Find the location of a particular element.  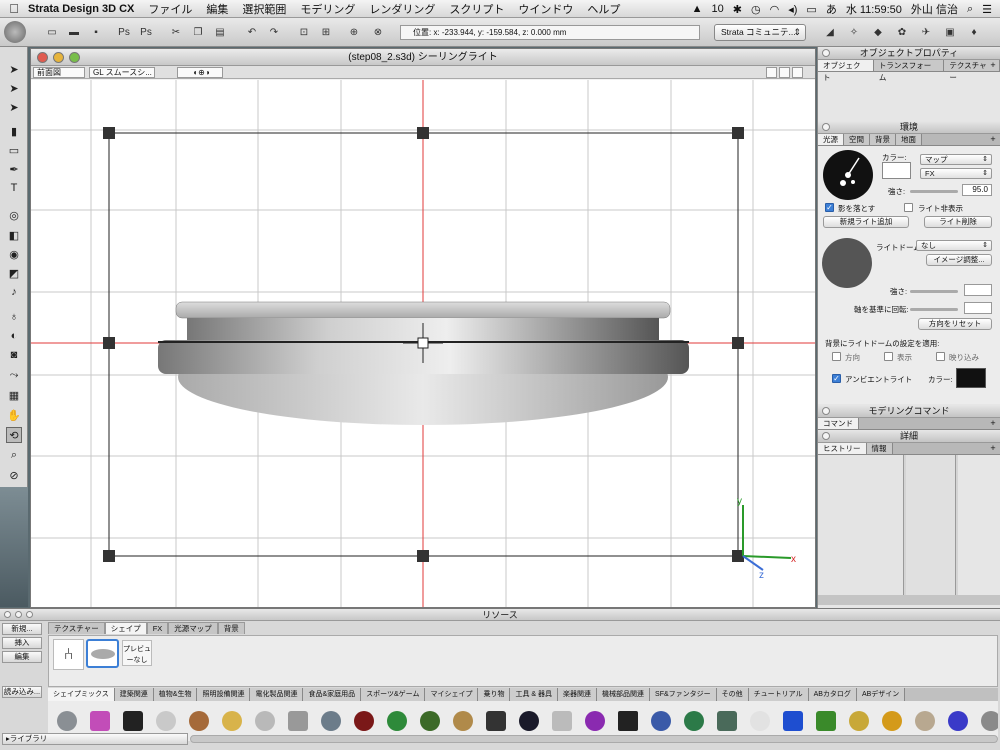

fx-dropdown: FX is located at coordinates (956, 173).